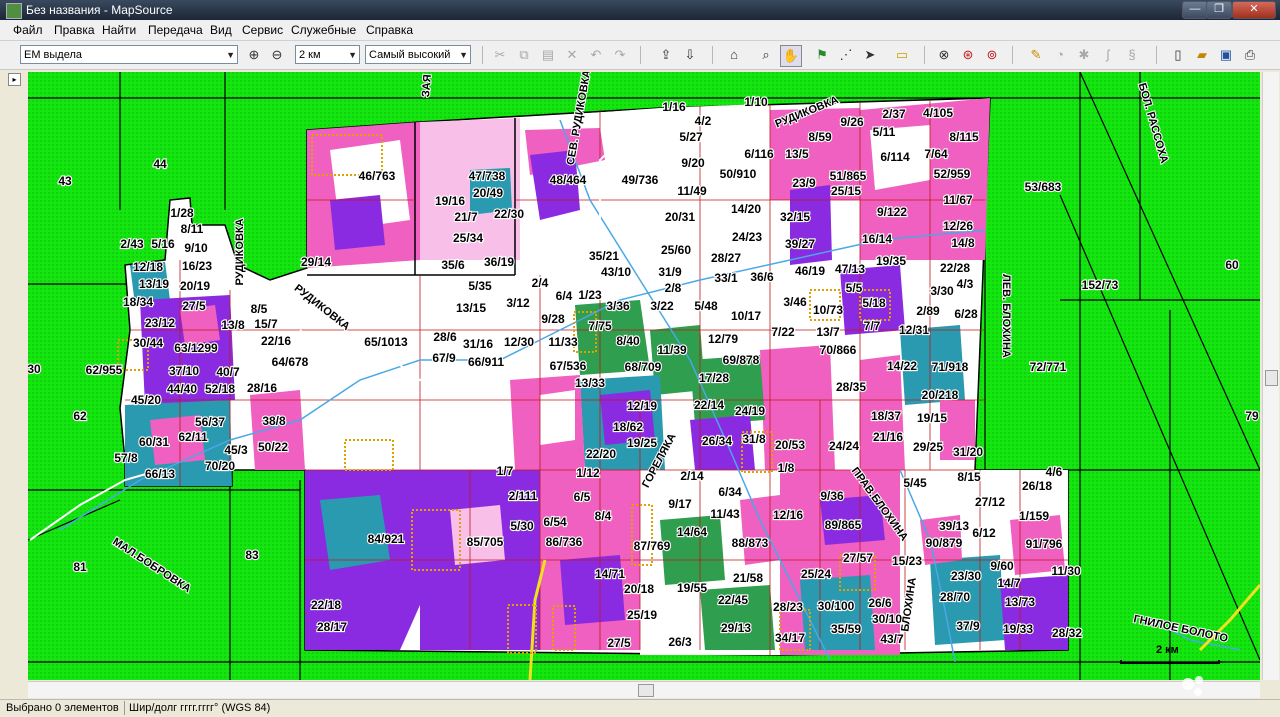 The image size is (1280, 717). I want to click on compartment-label: 3/30, so click(942, 291).